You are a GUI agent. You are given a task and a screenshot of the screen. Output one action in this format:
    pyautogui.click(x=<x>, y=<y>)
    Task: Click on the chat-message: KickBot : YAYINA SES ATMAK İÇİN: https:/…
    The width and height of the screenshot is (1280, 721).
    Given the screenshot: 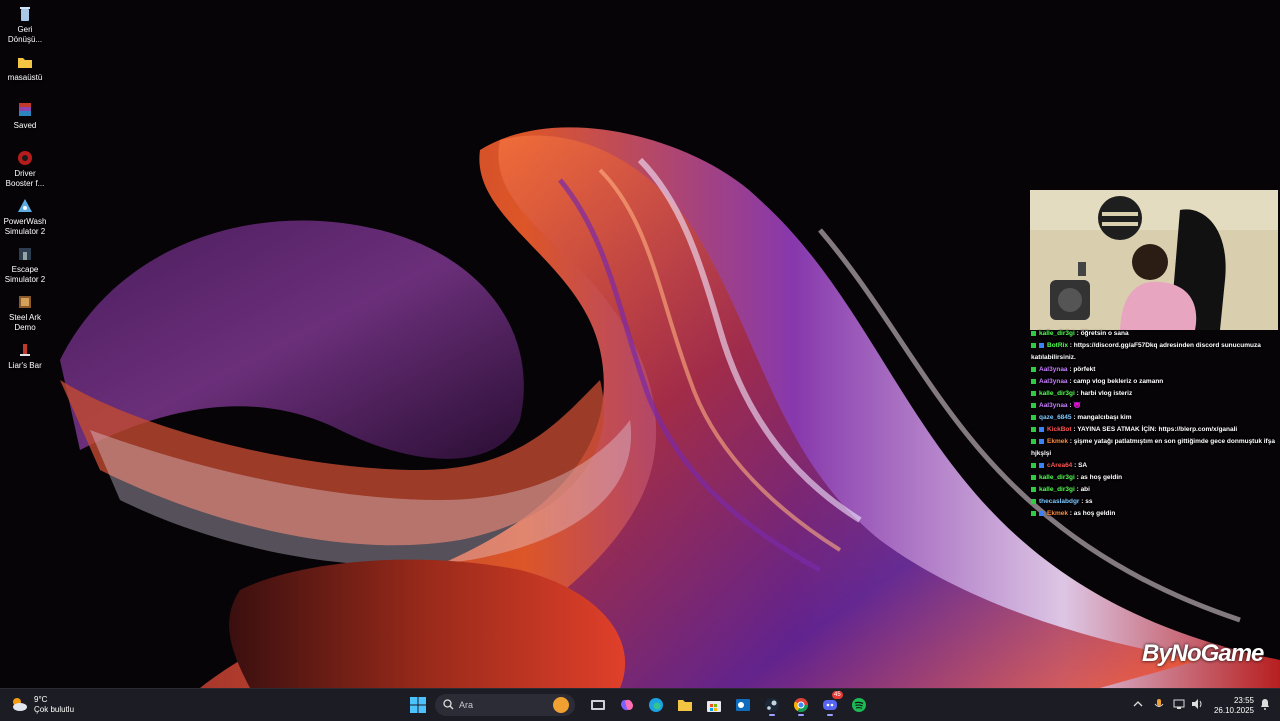 What is the action you would take?
    pyautogui.click(x=1155, y=430)
    